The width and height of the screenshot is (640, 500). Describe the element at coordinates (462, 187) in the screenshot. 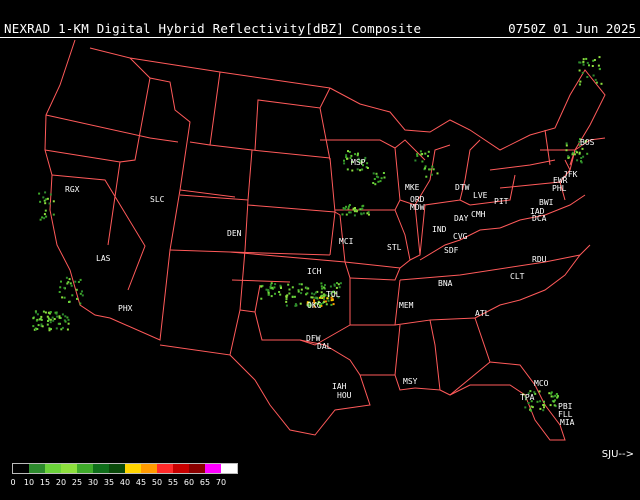

I see `site-label-dtw: DTW` at that location.